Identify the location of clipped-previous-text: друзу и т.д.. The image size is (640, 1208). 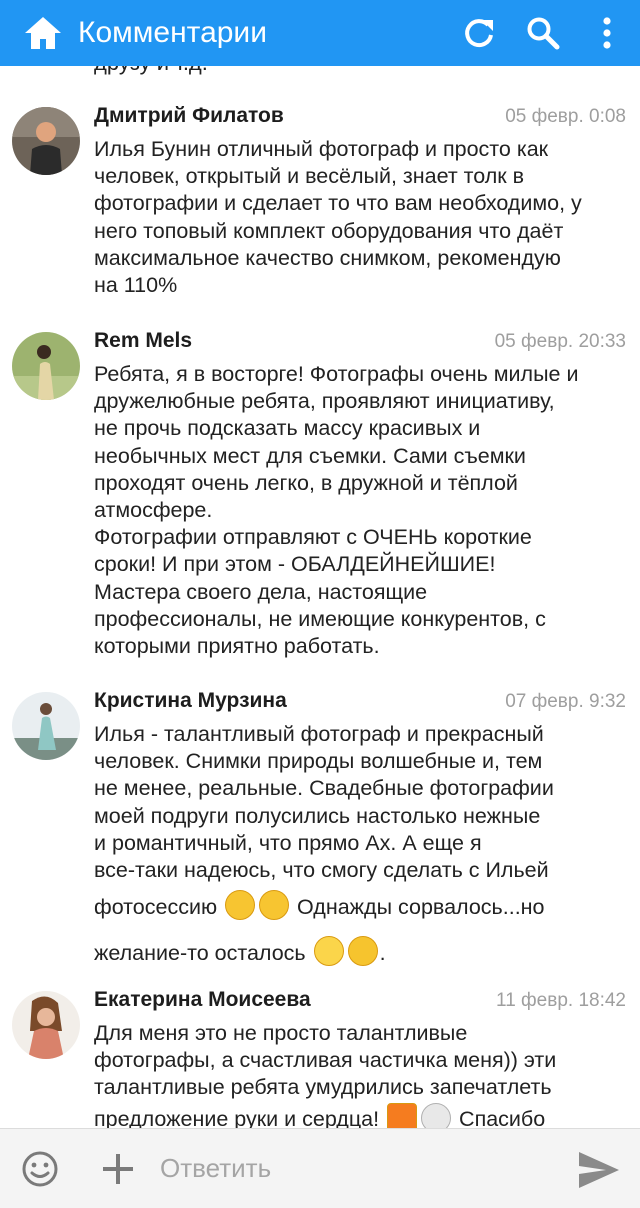
(151, 71).